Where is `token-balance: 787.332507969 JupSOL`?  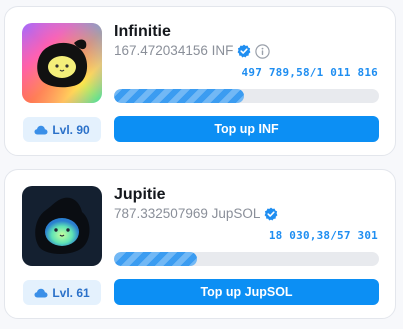
token-balance: 787.332507969 JupSOL is located at coordinates (187, 213).